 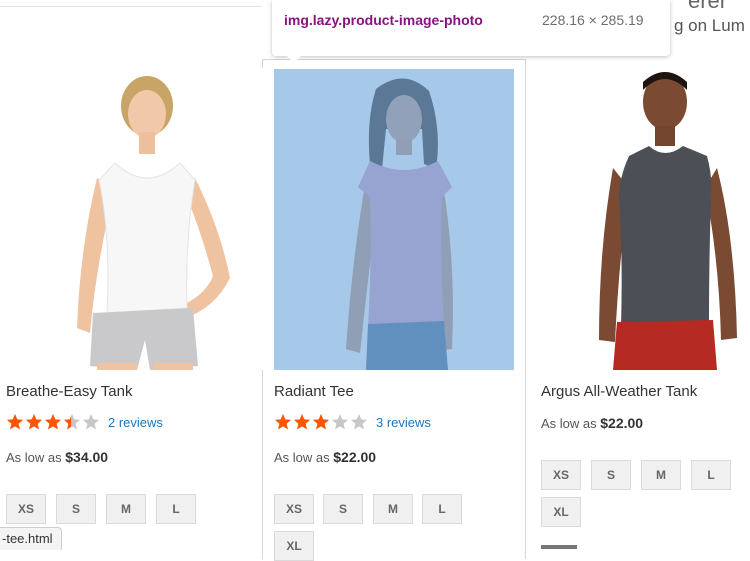 What do you see at coordinates (69, 391) in the screenshot?
I see `product-name: Breathe-Easy Tank` at bounding box center [69, 391].